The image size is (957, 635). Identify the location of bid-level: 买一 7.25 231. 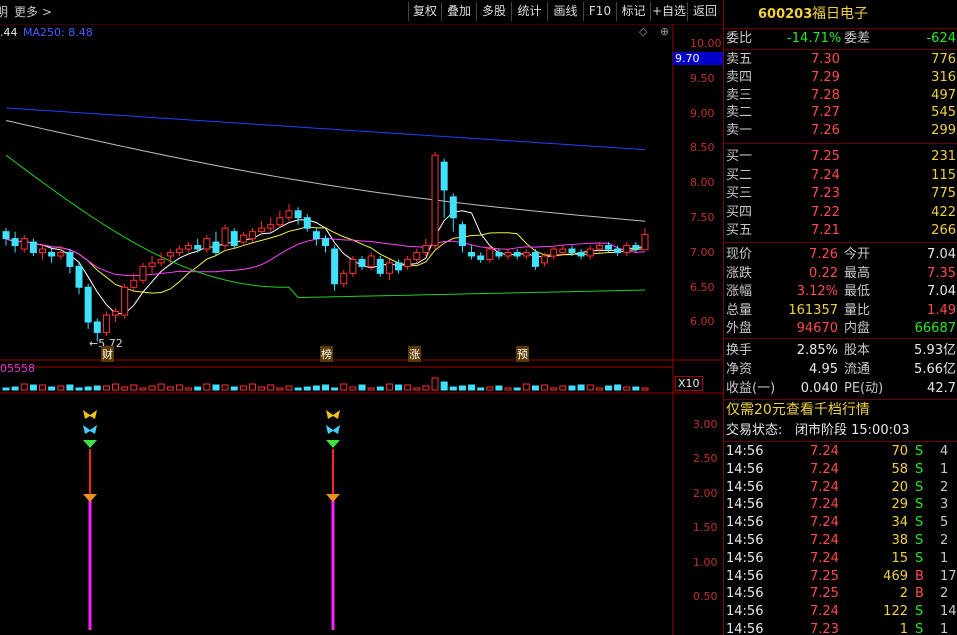
(840, 157).